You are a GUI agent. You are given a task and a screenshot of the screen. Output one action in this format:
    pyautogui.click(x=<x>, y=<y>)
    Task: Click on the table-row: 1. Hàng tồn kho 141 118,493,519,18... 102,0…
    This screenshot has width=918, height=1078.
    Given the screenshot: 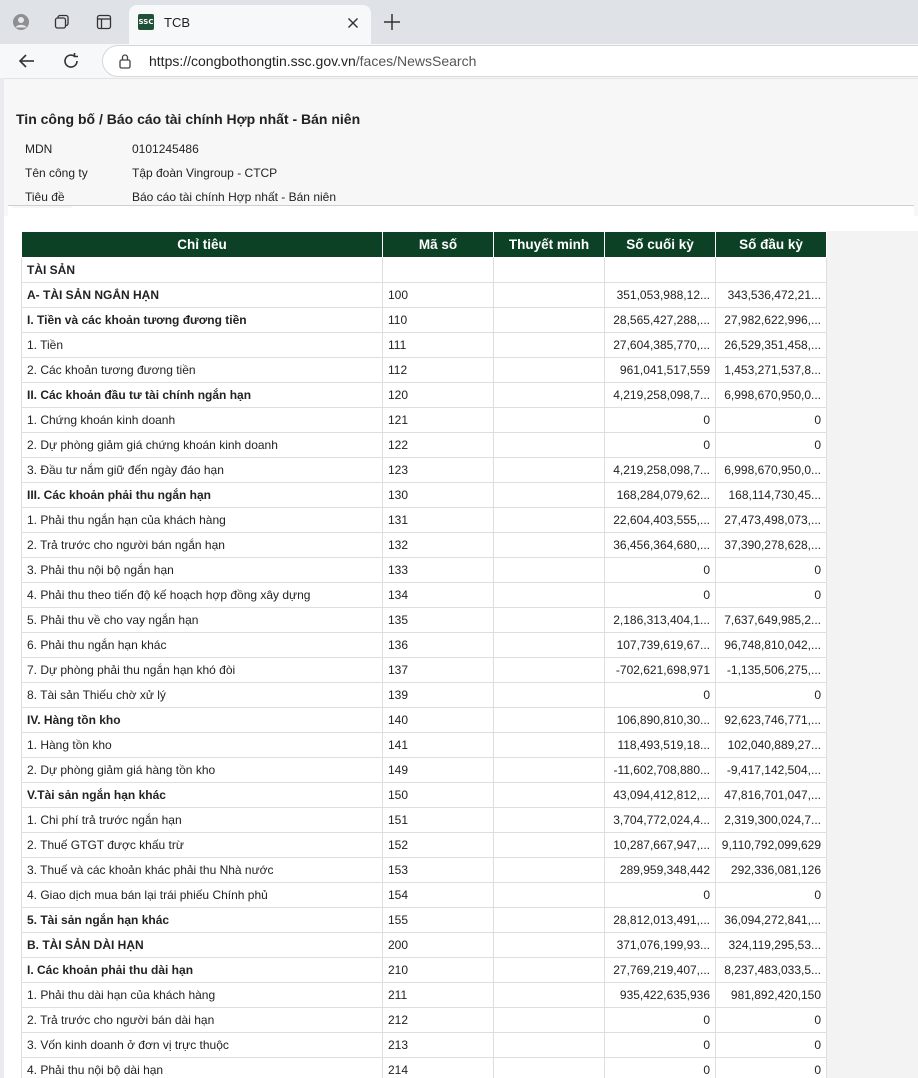 What is the action you would take?
    pyautogui.click(x=424, y=745)
    